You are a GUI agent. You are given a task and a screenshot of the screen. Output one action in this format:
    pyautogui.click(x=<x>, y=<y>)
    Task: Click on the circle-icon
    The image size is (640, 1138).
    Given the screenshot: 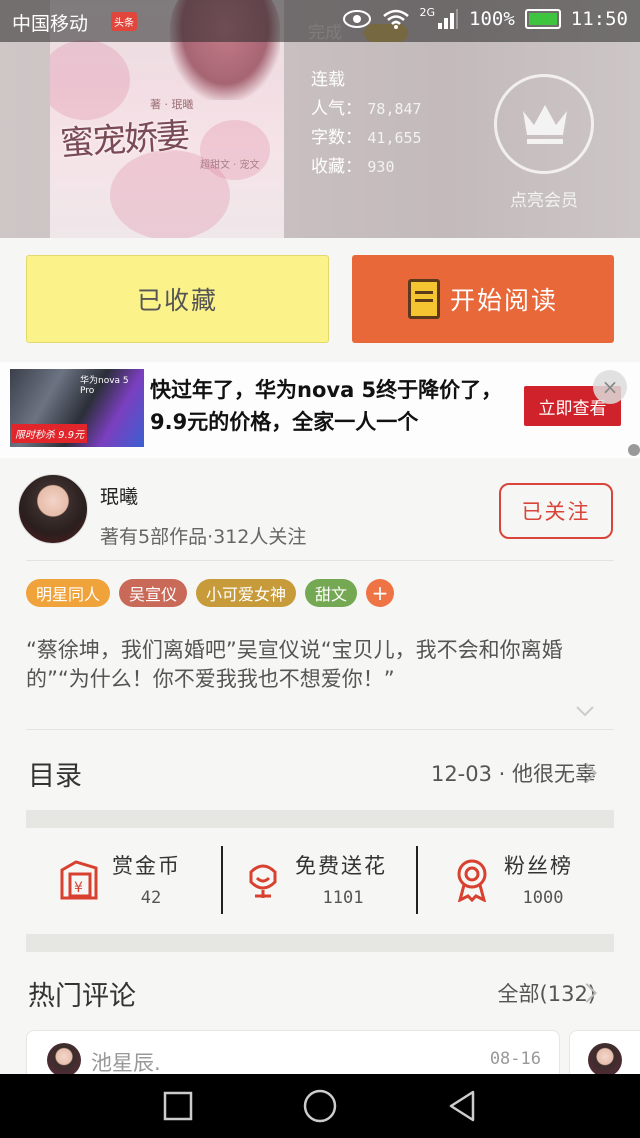 What is the action you would take?
    pyautogui.click(x=320, y=1106)
    